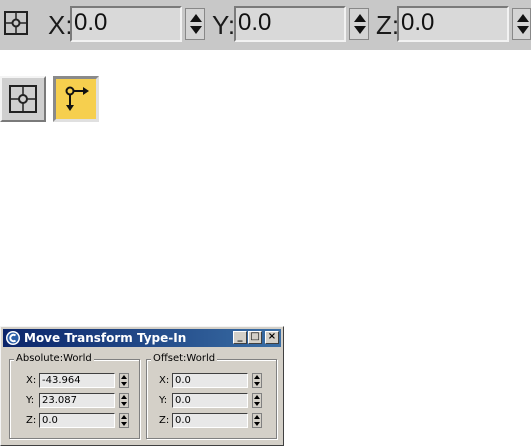 The height and width of the screenshot is (446, 531). I want to click on y-spinner, so click(359, 24).